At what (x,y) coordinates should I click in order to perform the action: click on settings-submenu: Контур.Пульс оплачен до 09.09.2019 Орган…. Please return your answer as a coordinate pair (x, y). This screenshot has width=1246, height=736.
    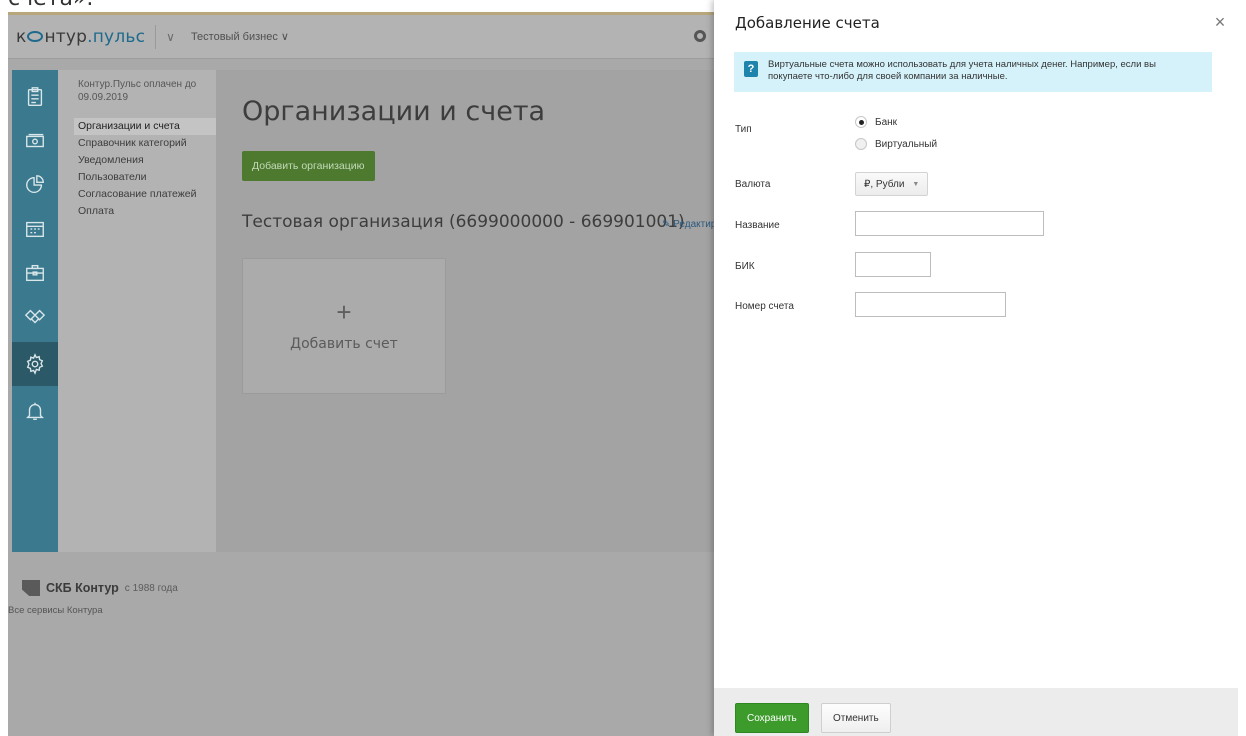
    Looking at the image, I should click on (146, 149).